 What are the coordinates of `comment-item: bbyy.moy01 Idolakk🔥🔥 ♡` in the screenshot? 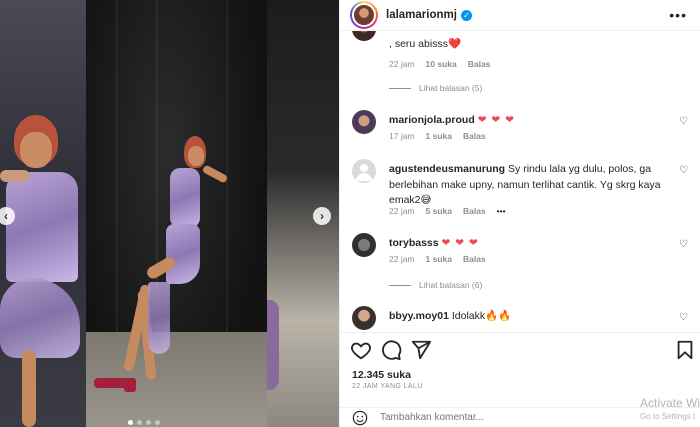 It's located at (522, 319).